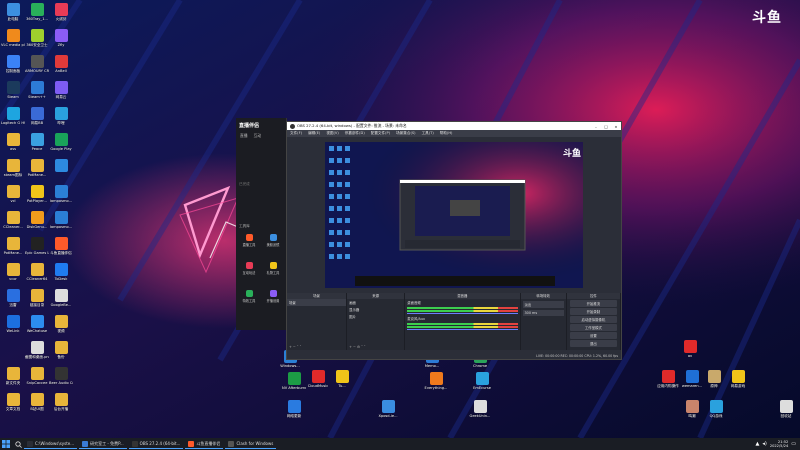  I want to click on desktop-icon: Epic Games Launcher, so click(37, 246).